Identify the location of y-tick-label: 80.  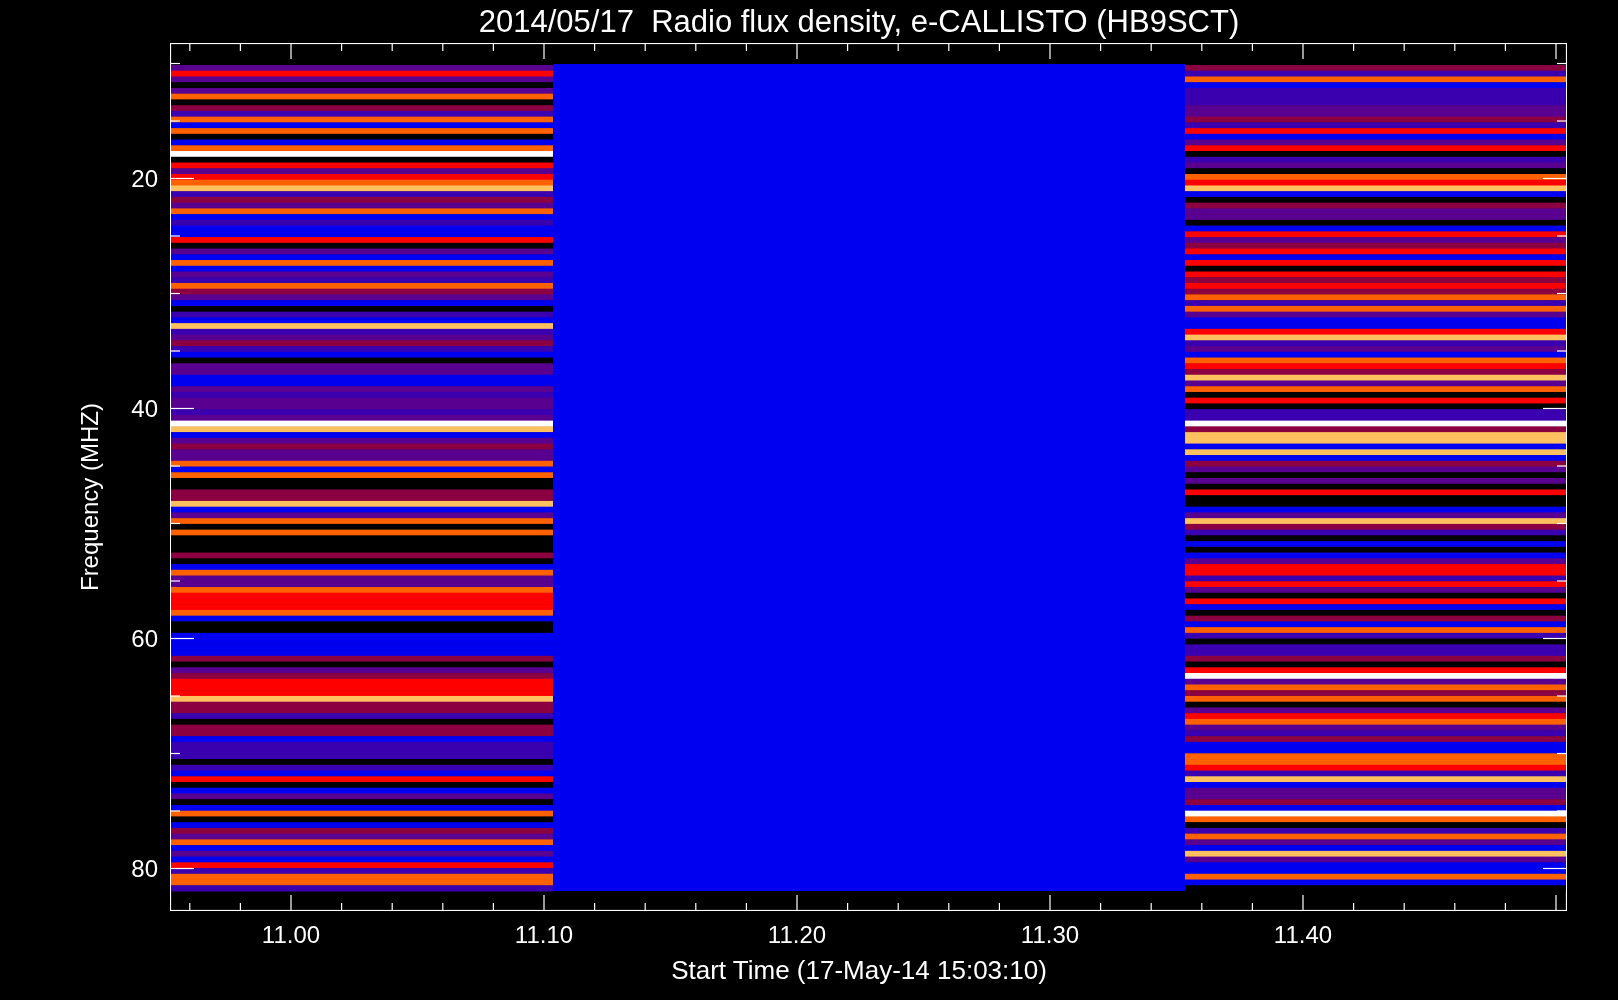
(144, 868).